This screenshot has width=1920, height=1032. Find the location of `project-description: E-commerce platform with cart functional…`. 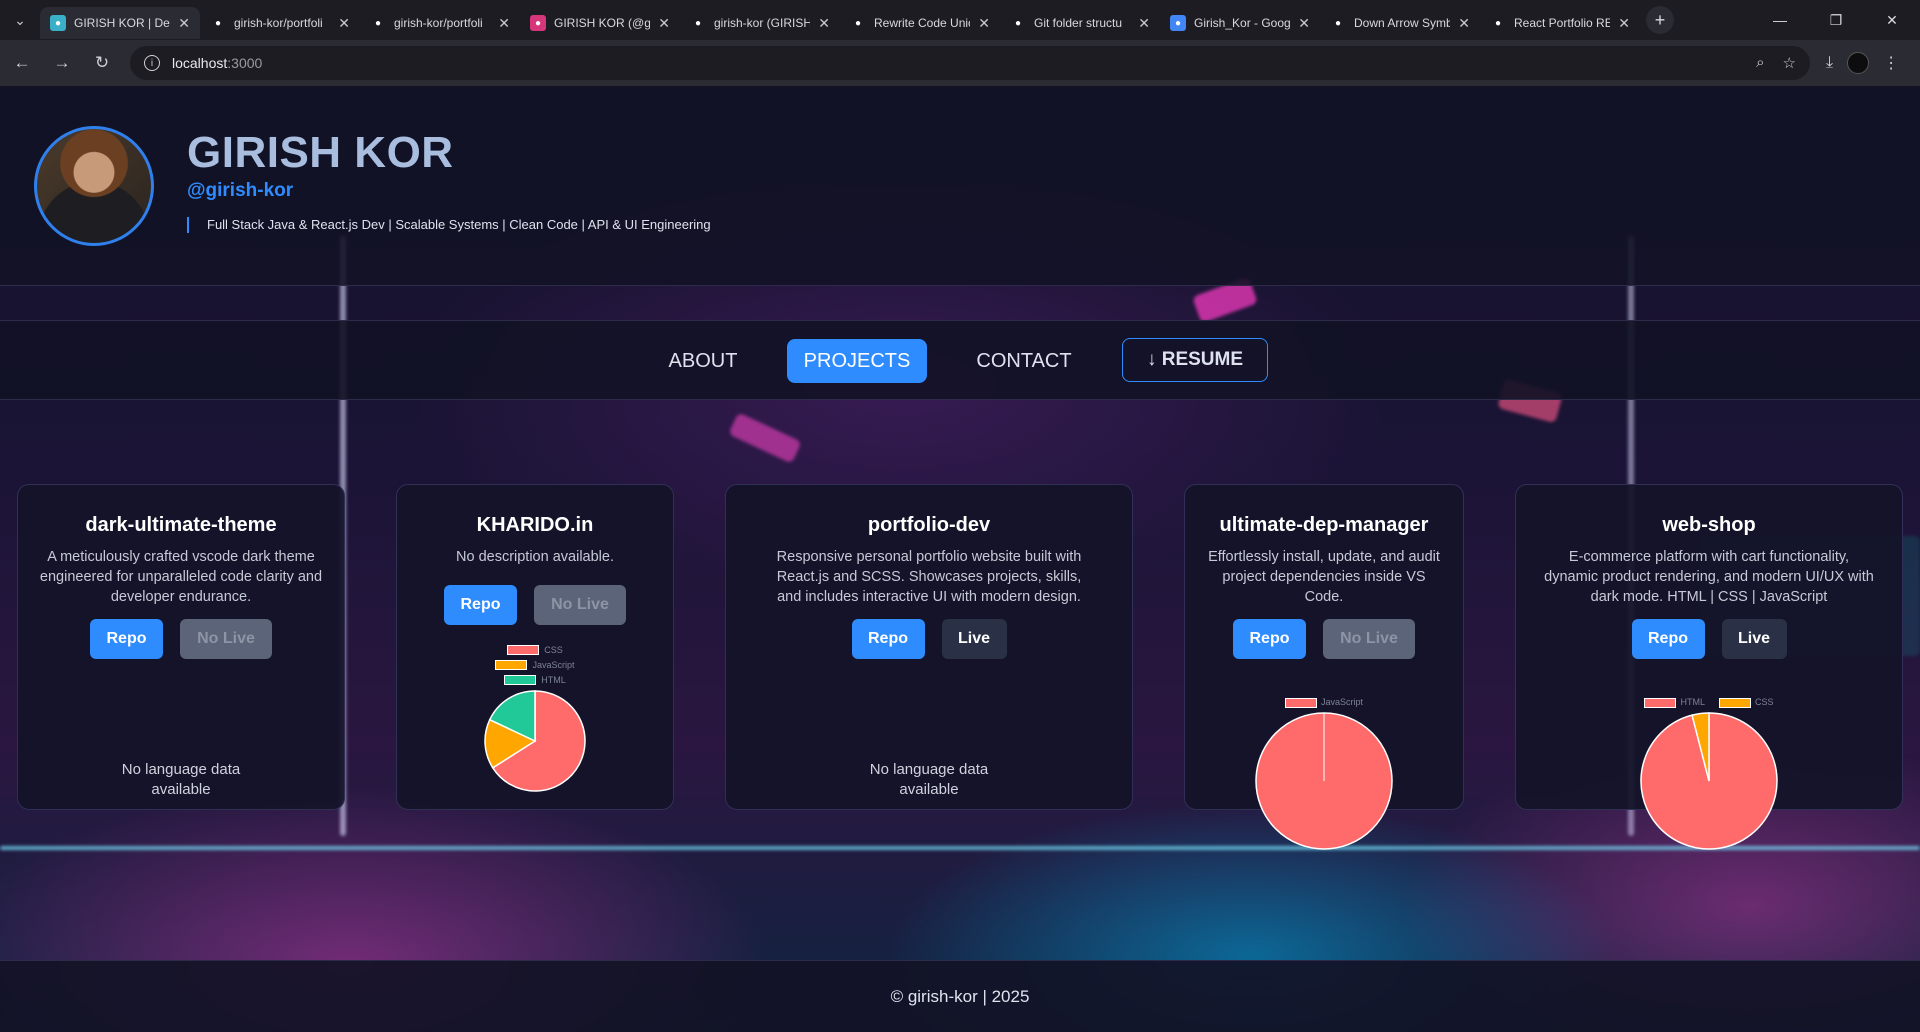

project-description: E-commerce platform with cart functional… is located at coordinates (1709, 577).